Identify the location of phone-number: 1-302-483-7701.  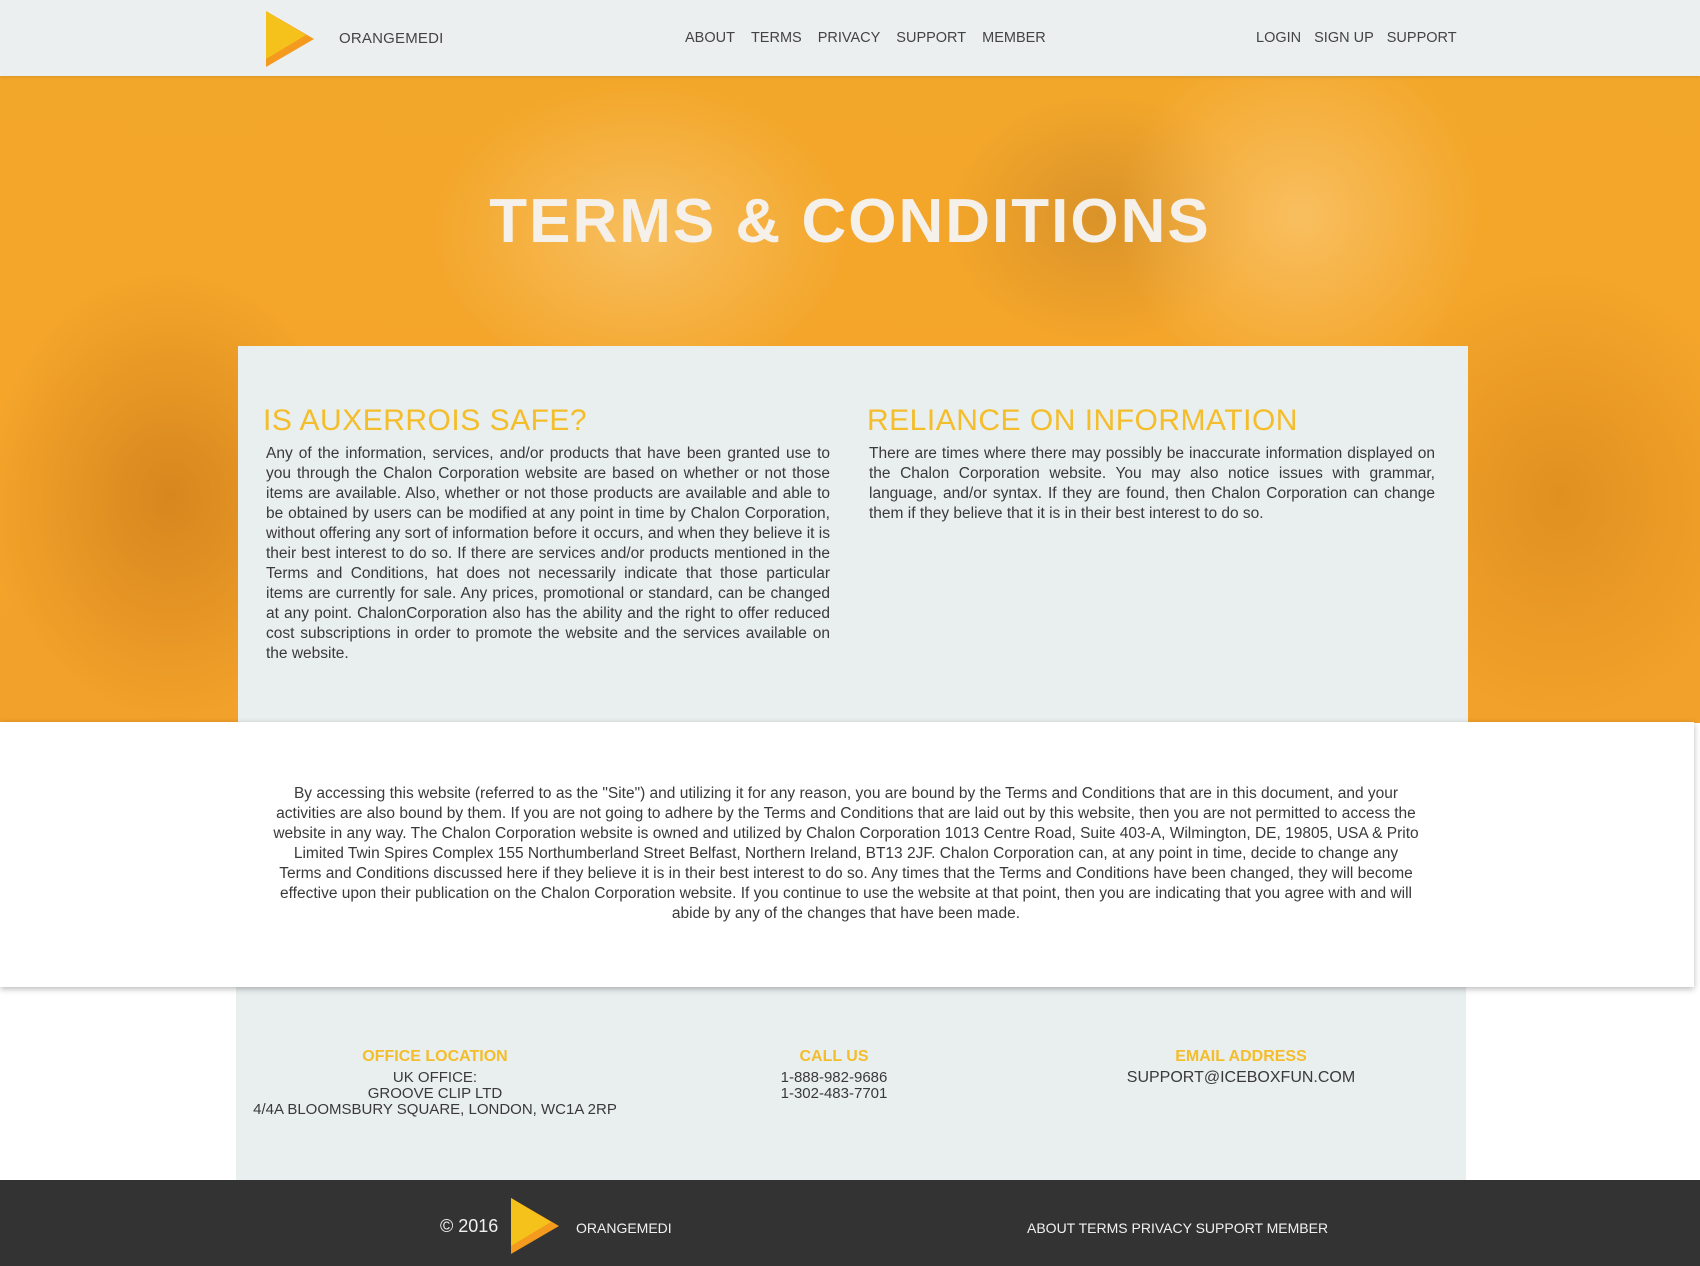
(834, 1094).